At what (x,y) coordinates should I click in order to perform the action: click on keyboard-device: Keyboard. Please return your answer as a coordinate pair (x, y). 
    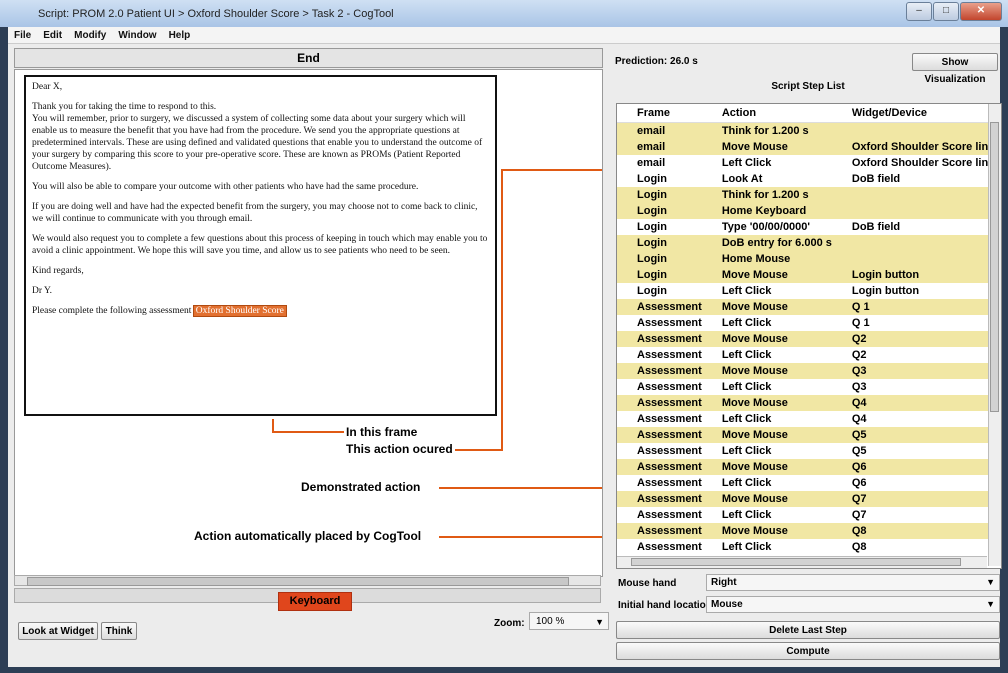
    Looking at the image, I should click on (315, 601).